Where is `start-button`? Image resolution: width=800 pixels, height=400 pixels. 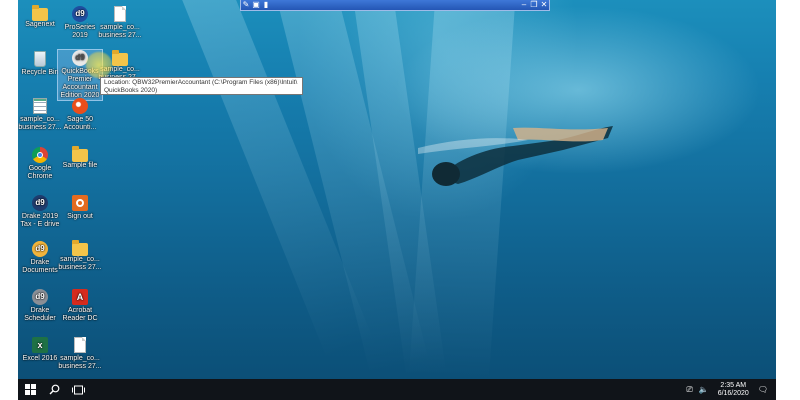 start-button is located at coordinates (30, 389).